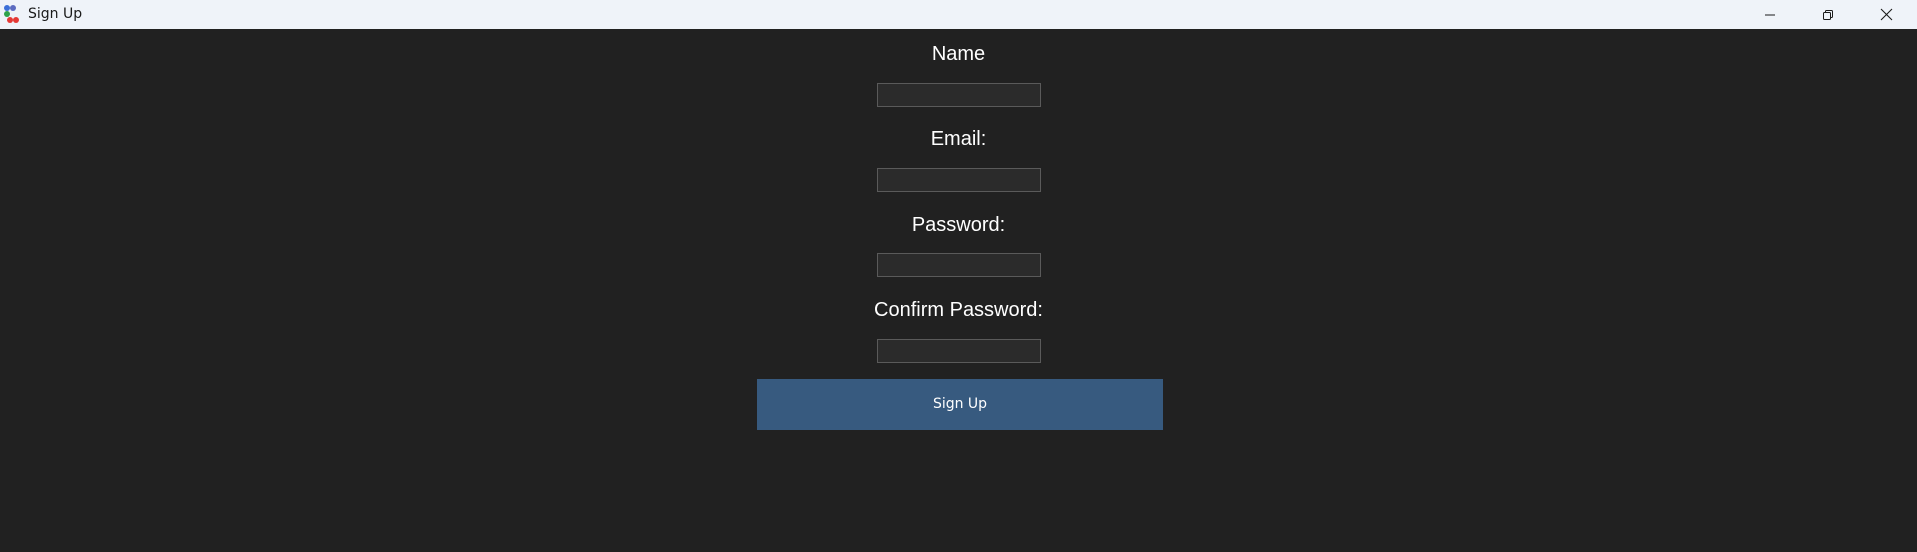 The image size is (1917, 552). What do you see at coordinates (958, 14) in the screenshot?
I see `title-bar: Sign Up` at bounding box center [958, 14].